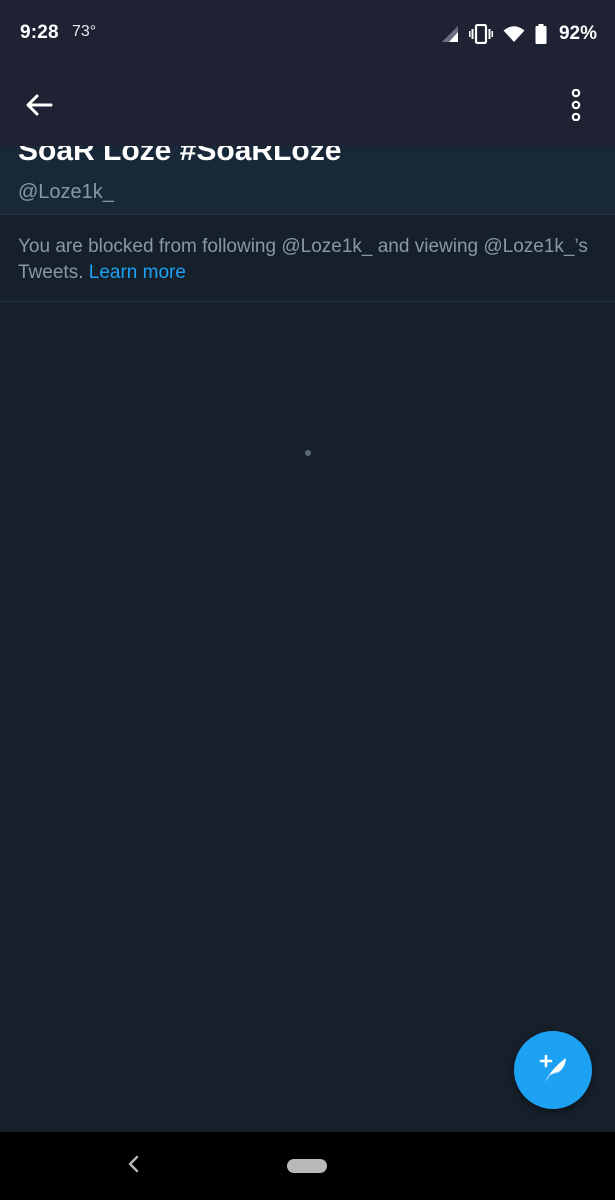 Image resolution: width=615 pixels, height=1200 pixels. Describe the element at coordinates (450, 34) in the screenshot. I see `signal-icon` at that location.